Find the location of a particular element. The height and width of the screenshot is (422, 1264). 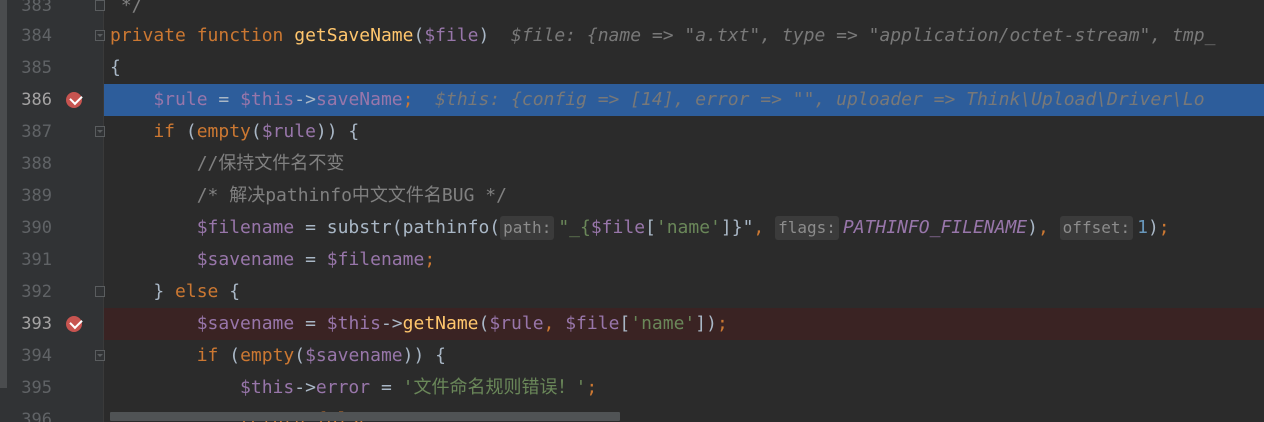

code-text: //保持文件名不变 is located at coordinates (687, 164).